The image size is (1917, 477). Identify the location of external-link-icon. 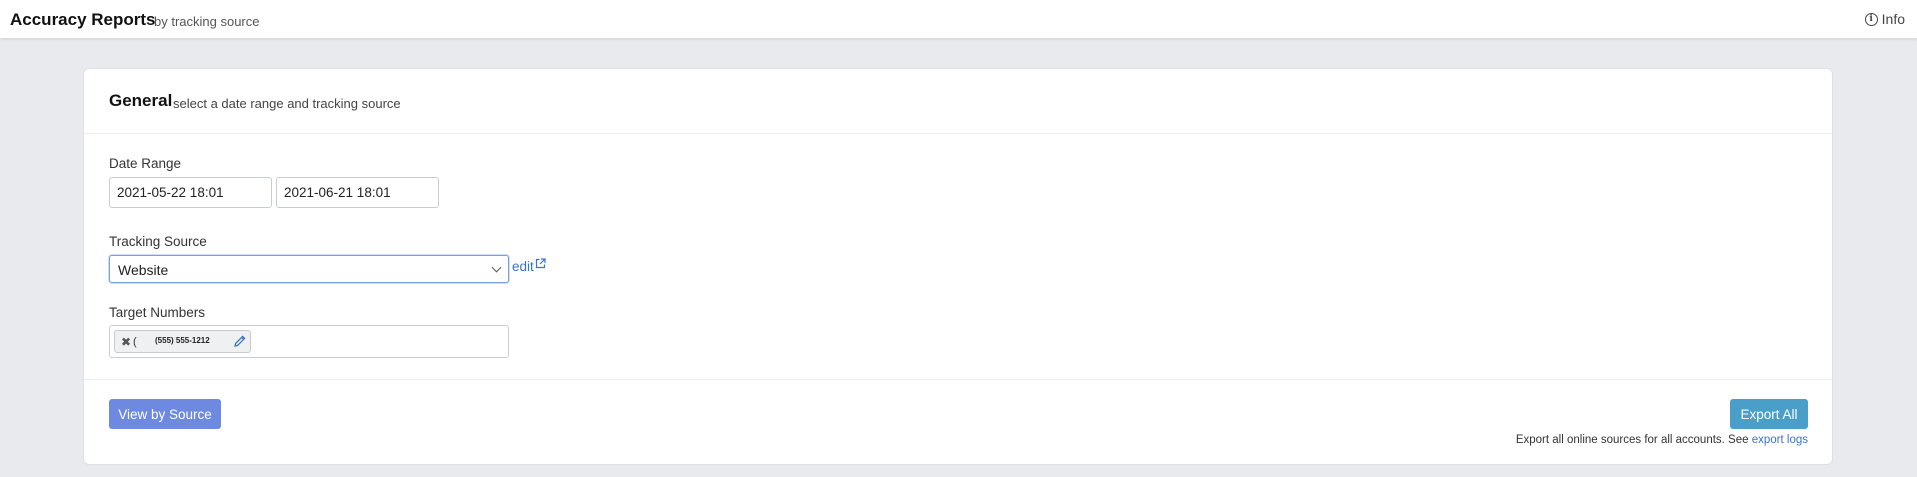
(540, 263).